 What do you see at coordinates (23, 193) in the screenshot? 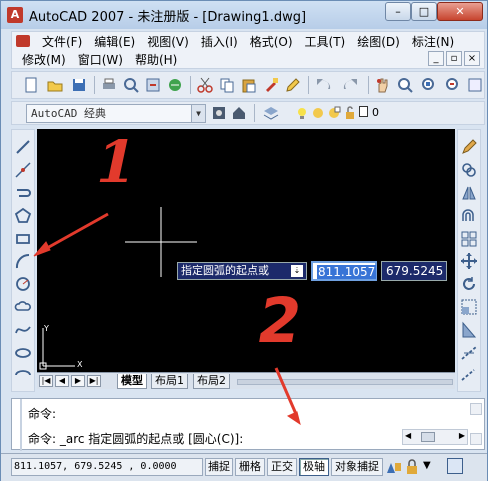
I see `polyline-tool-icon` at bounding box center [23, 193].